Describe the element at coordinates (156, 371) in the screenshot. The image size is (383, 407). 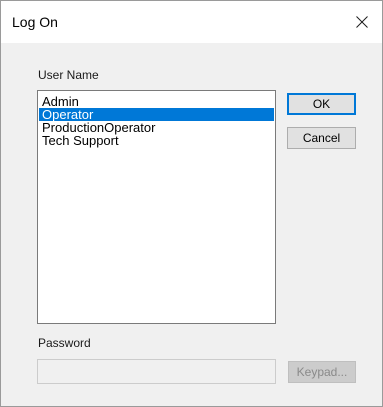
I see `password-field` at that location.